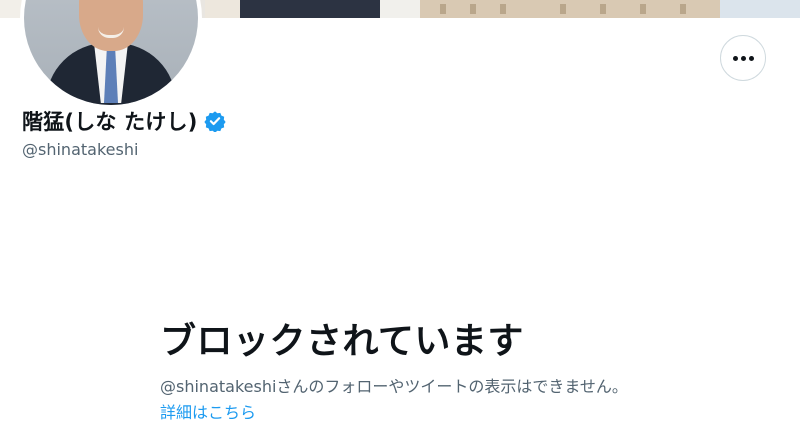 The width and height of the screenshot is (800, 426). Describe the element at coordinates (208, 412) in the screenshot. I see `learn-more-link: 詳細はこちら` at that location.